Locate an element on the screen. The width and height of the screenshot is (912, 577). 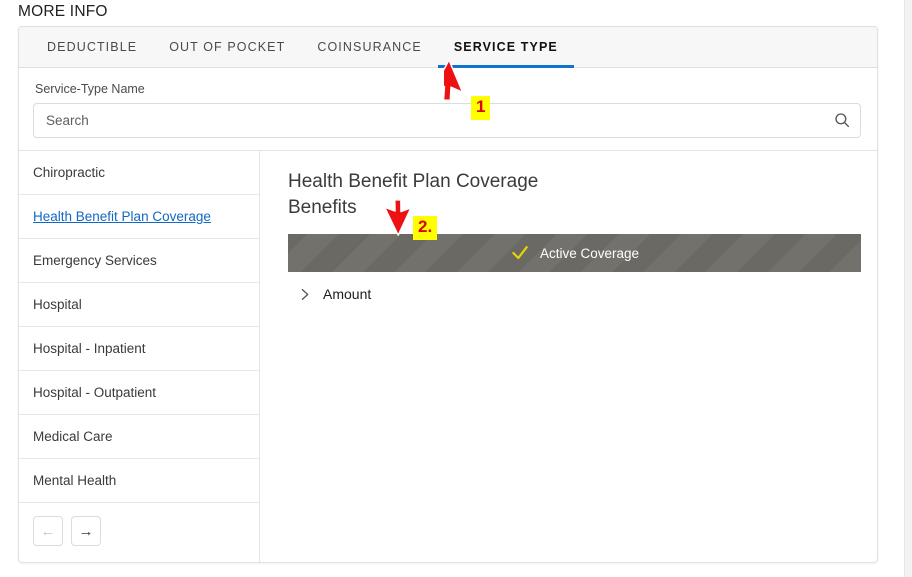
accordion-amount: Amount is located at coordinates (574, 287).